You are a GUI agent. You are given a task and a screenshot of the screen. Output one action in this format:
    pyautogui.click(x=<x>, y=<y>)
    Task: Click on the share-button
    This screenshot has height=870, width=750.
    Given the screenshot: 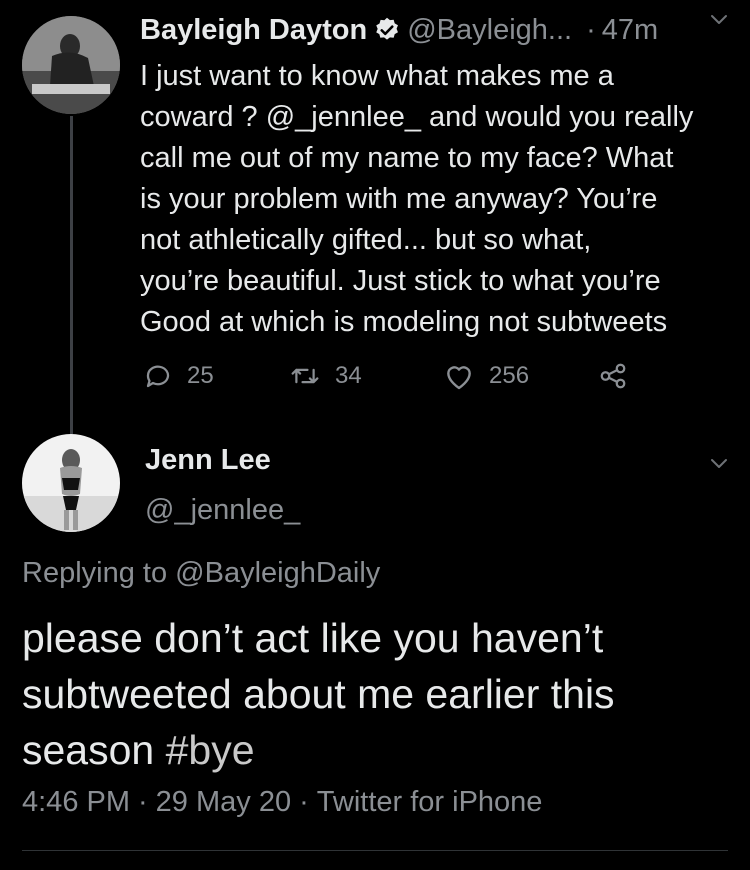 What is the action you would take?
    pyautogui.click(x=620, y=376)
    